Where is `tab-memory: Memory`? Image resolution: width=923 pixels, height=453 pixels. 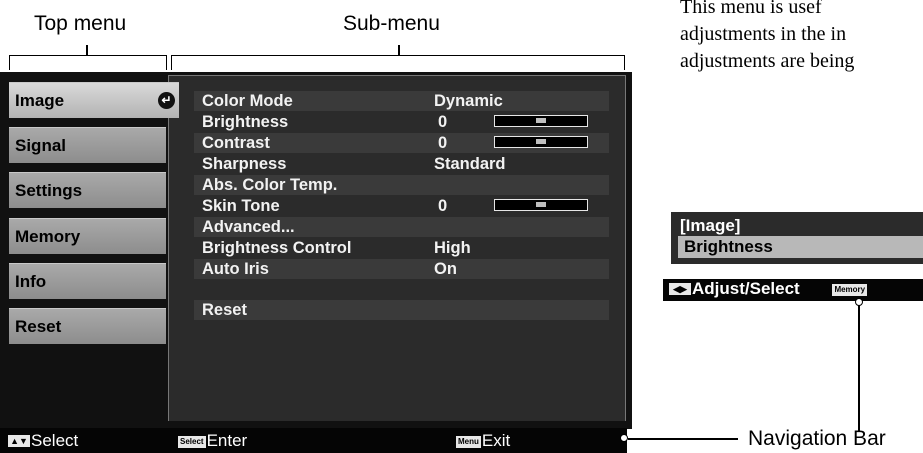 tab-memory: Memory is located at coordinates (87, 236).